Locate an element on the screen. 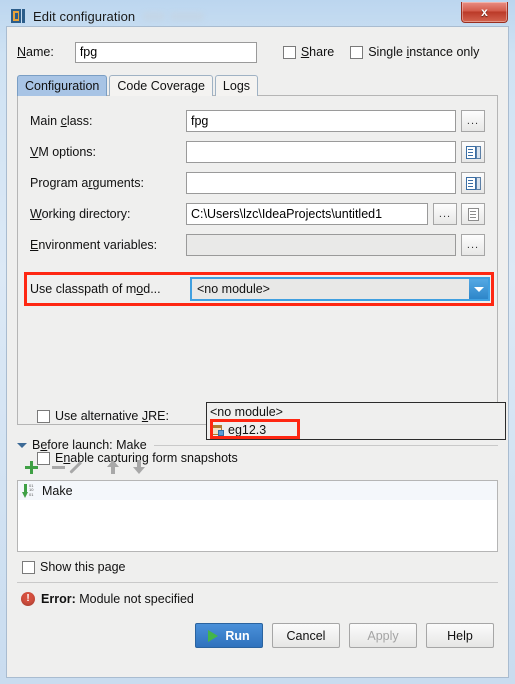  tab-bar: Configuration Code Coverage Logs is located at coordinates (257, 85).